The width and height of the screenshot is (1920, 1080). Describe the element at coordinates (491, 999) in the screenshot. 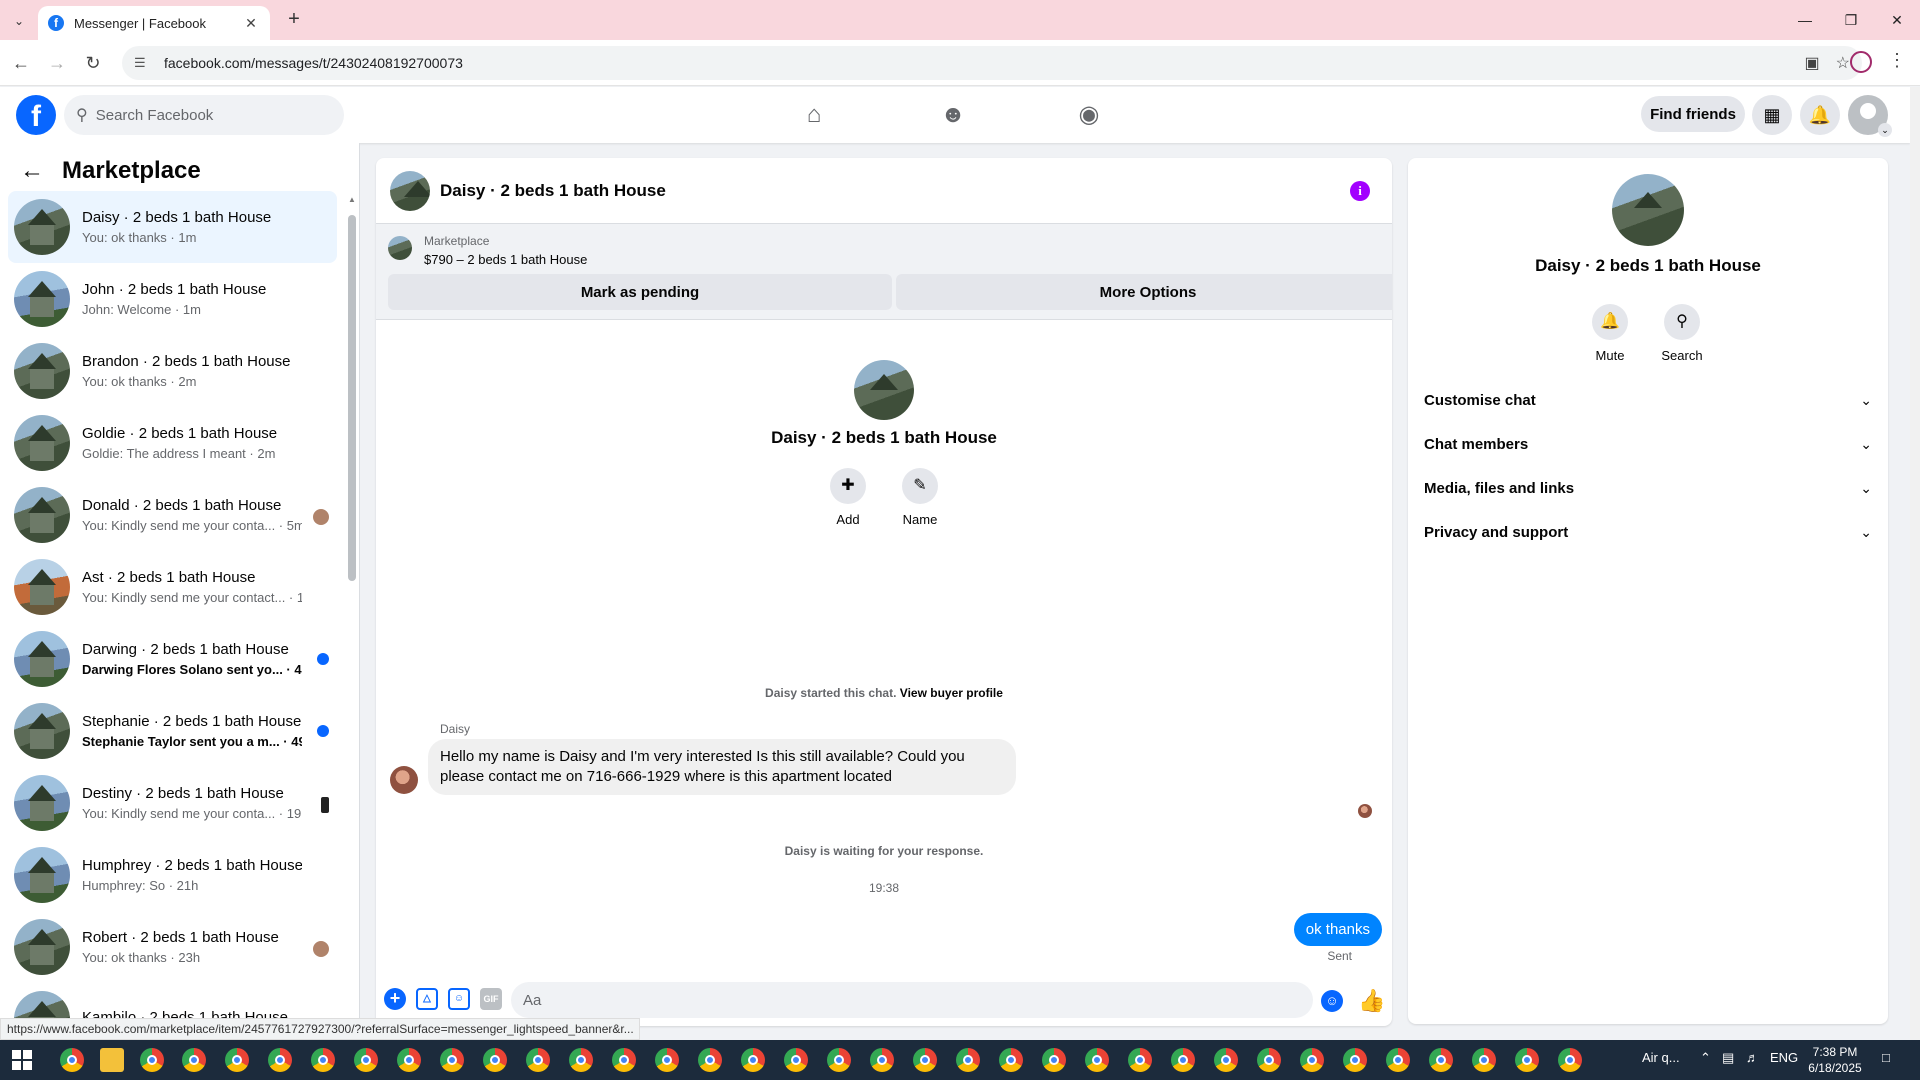

I see `gif-icon: GIF` at that location.